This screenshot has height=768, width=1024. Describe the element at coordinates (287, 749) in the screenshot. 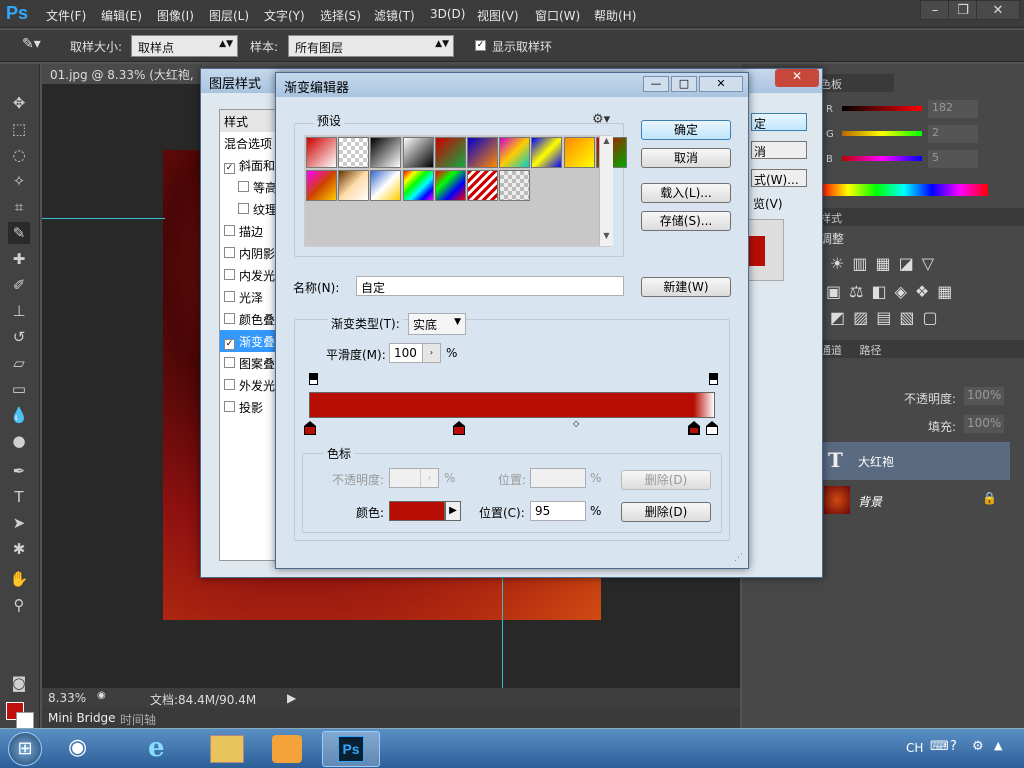

I see `media-player-icon` at that location.